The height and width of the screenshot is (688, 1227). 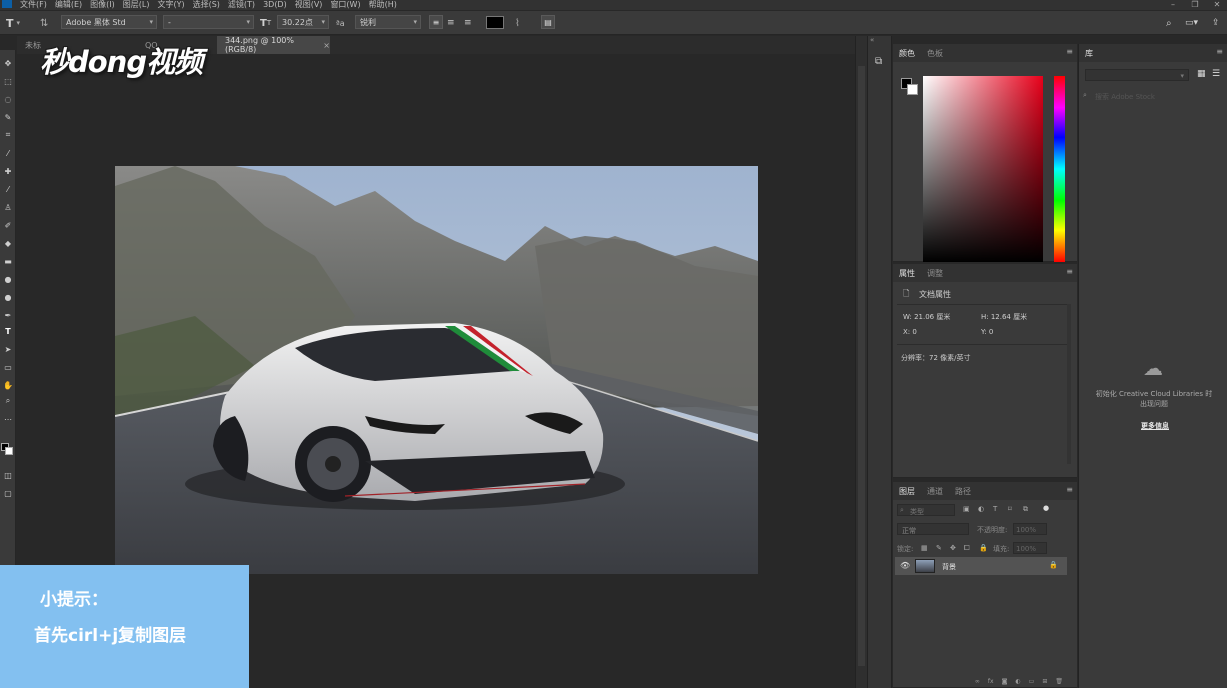 I want to click on delete-layer-icon: 🗑, so click(x=1059, y=683).